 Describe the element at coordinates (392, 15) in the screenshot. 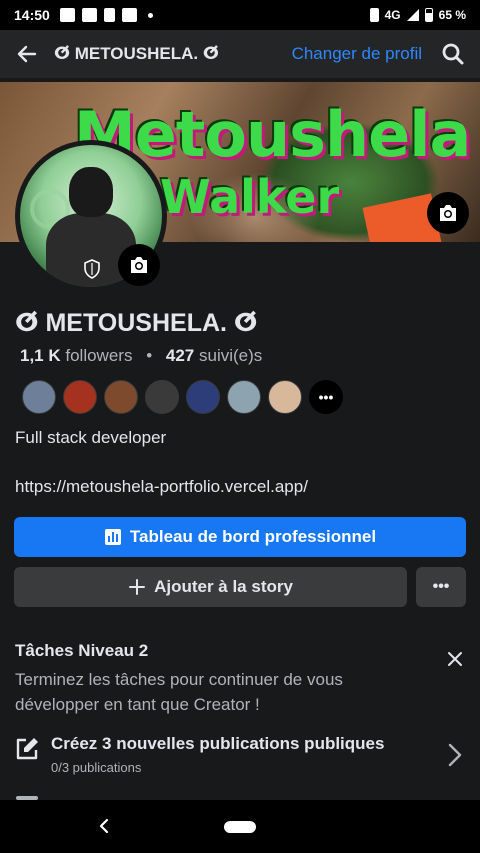

I see `network-type: 4G` at that location.